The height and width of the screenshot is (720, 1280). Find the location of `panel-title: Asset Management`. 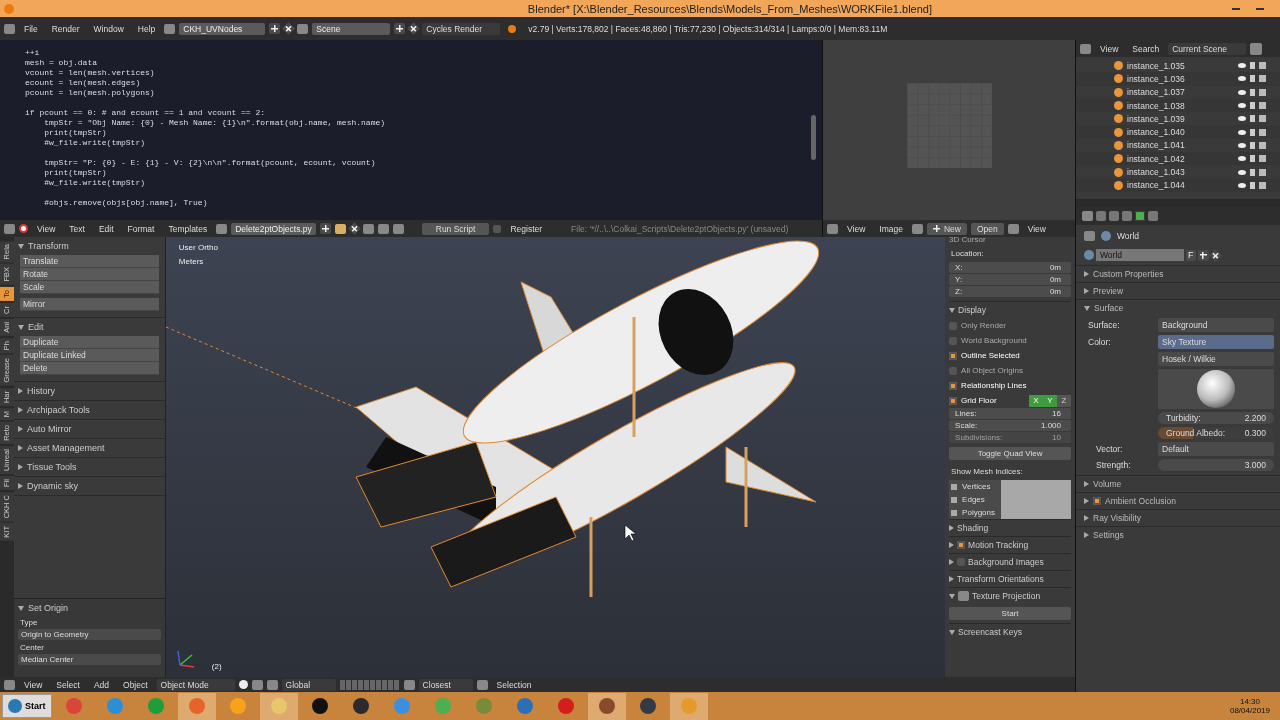

panel-title: Asset Management is located at coordinates (66, 448).